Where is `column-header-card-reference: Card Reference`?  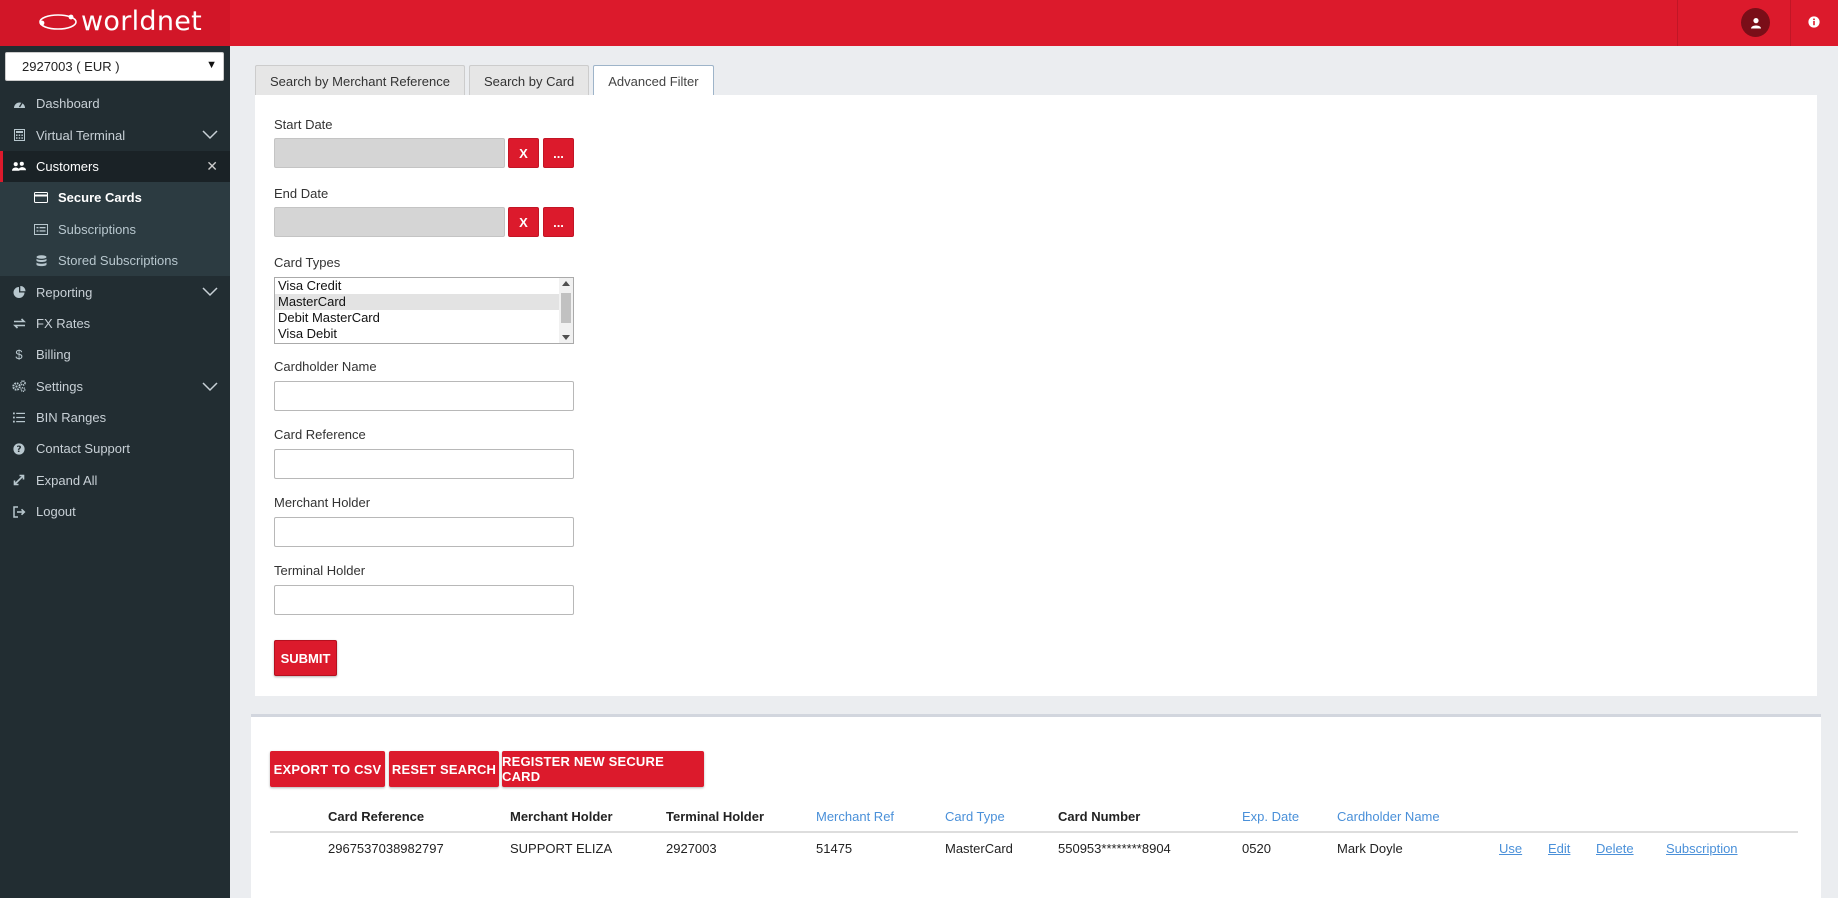 column-header-card-reference: Card Reference is located at coordinates (376, 816).